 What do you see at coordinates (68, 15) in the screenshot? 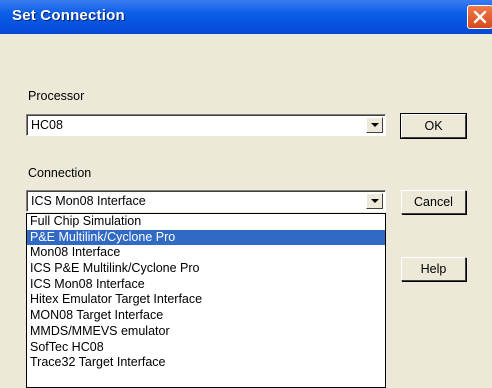
I see `window-title: Set Connection` at bounding box center [68, 15].